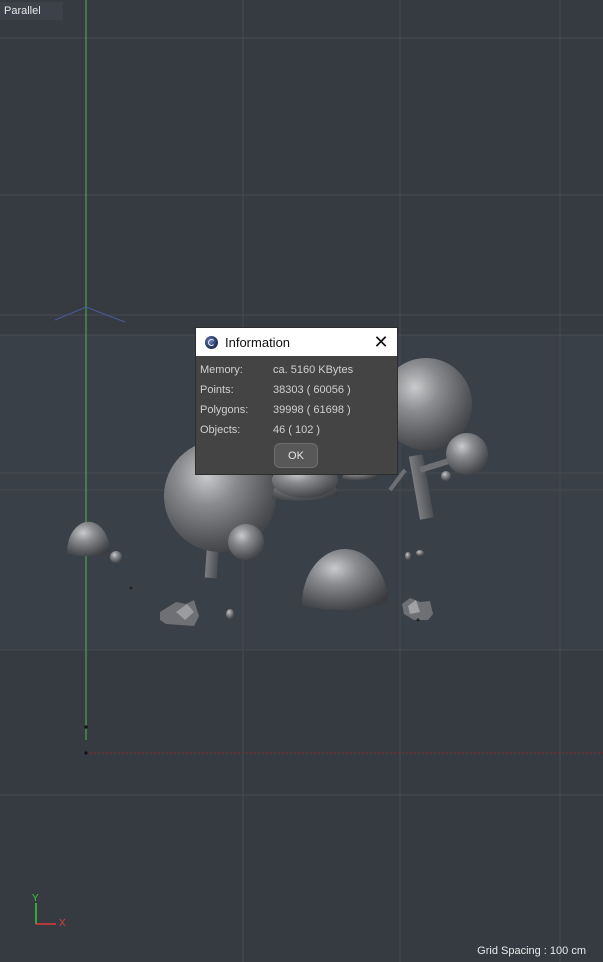  What do you see at coordinates (217, 390) in the screenshot?
I see `info-label: Points:` at bounding box center [217, 390].